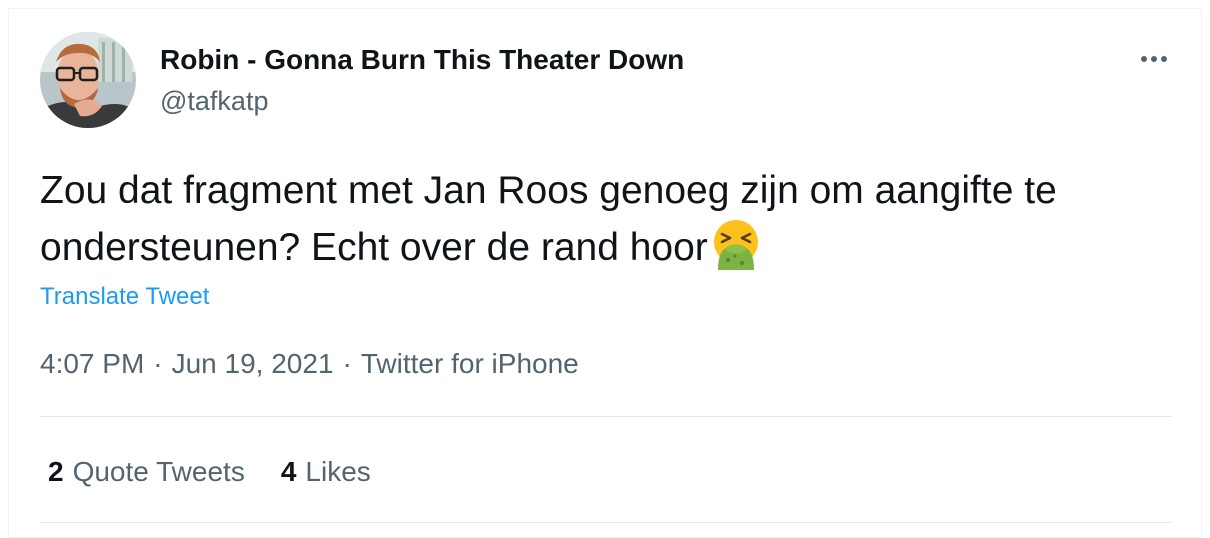  What do you see at coordinates (56, 471) in the screenshot?
I see `quote-tweets-count: 2` at bounding box center [56, 471].